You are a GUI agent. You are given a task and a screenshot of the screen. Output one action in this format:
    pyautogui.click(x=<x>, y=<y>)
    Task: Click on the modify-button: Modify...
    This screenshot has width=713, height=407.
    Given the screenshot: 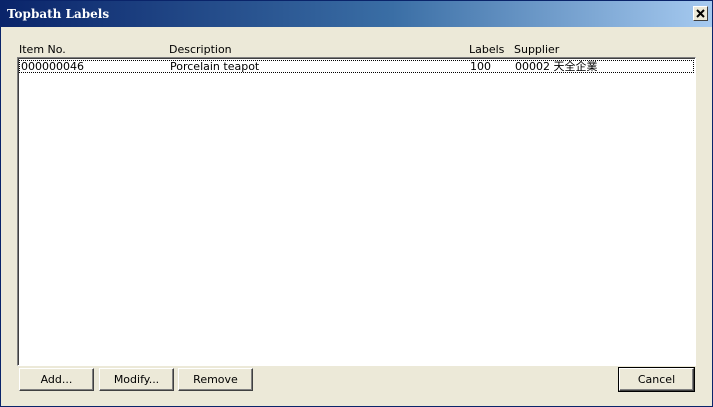 What is the action you would take?
    pyautogui.click(x=136, y=379)
    